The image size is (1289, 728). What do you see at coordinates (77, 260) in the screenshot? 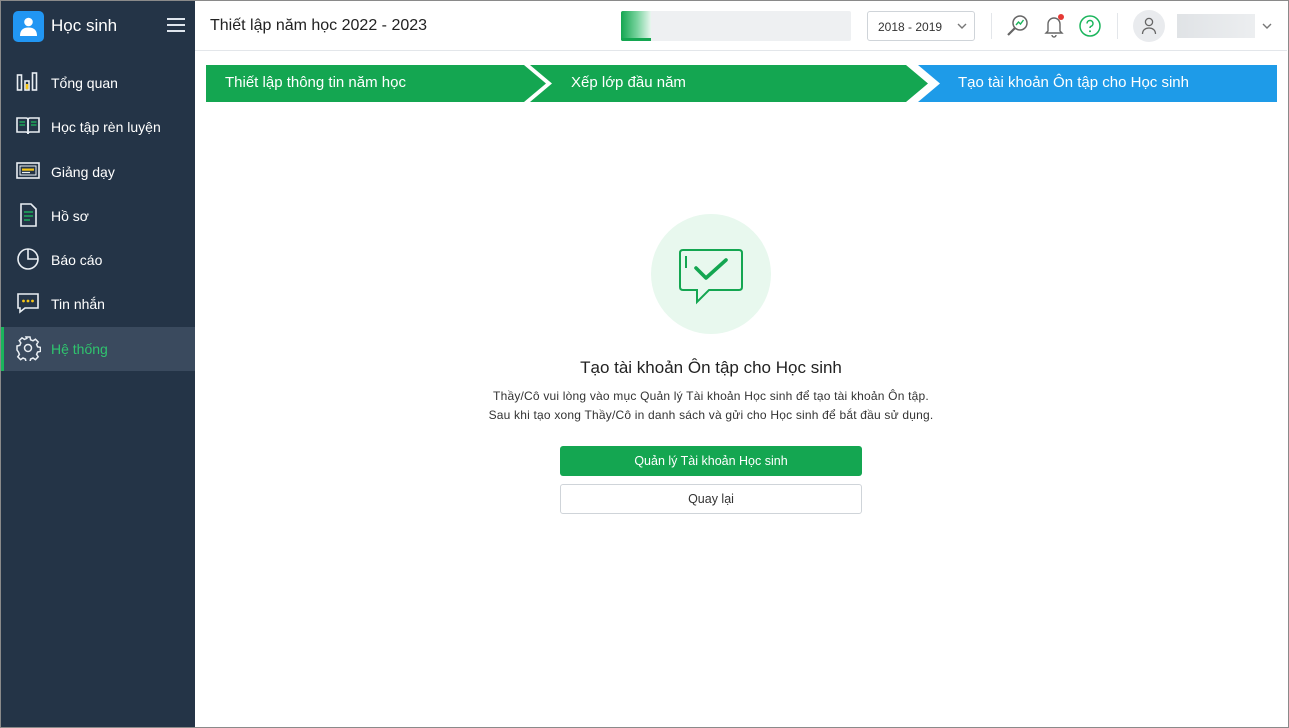
I see `sidebar-item-label: Báo cáo` at bounding box center [77, 260].